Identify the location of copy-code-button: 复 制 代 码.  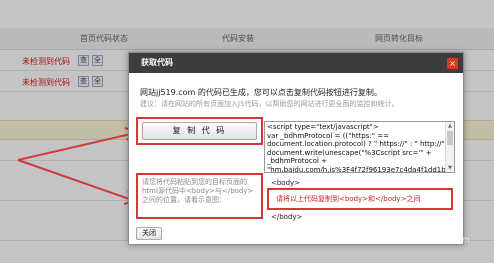
(199, 131).